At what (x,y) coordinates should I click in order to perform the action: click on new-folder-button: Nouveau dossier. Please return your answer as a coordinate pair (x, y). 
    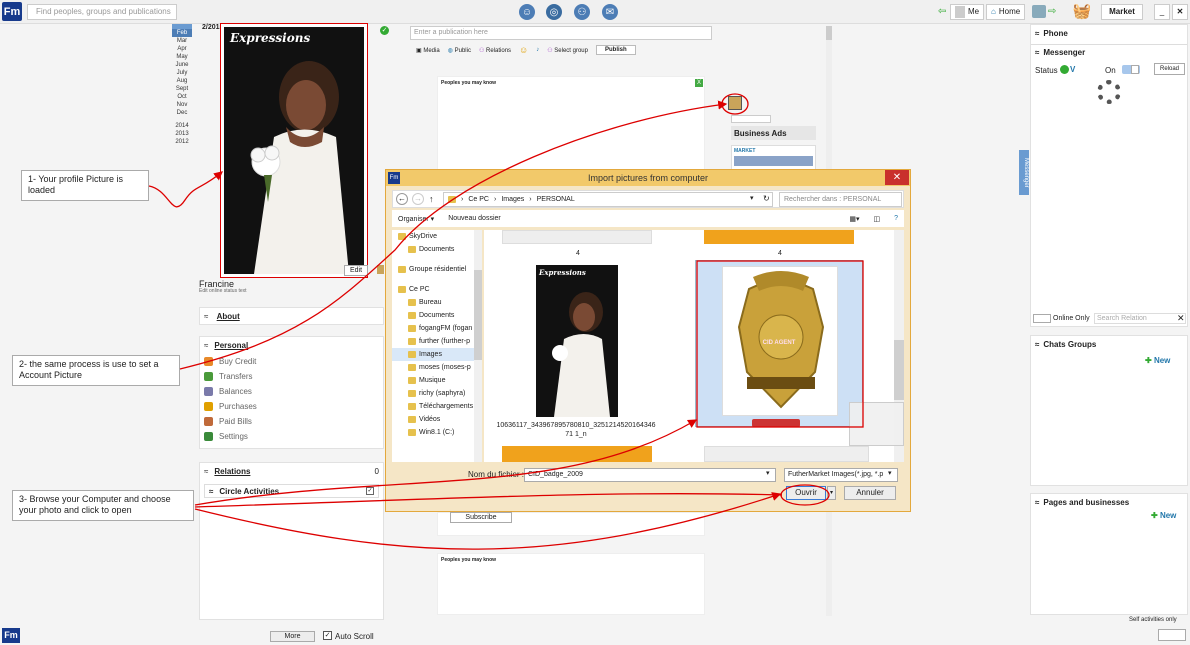
    Looking at the image, I should click on (474, 218).